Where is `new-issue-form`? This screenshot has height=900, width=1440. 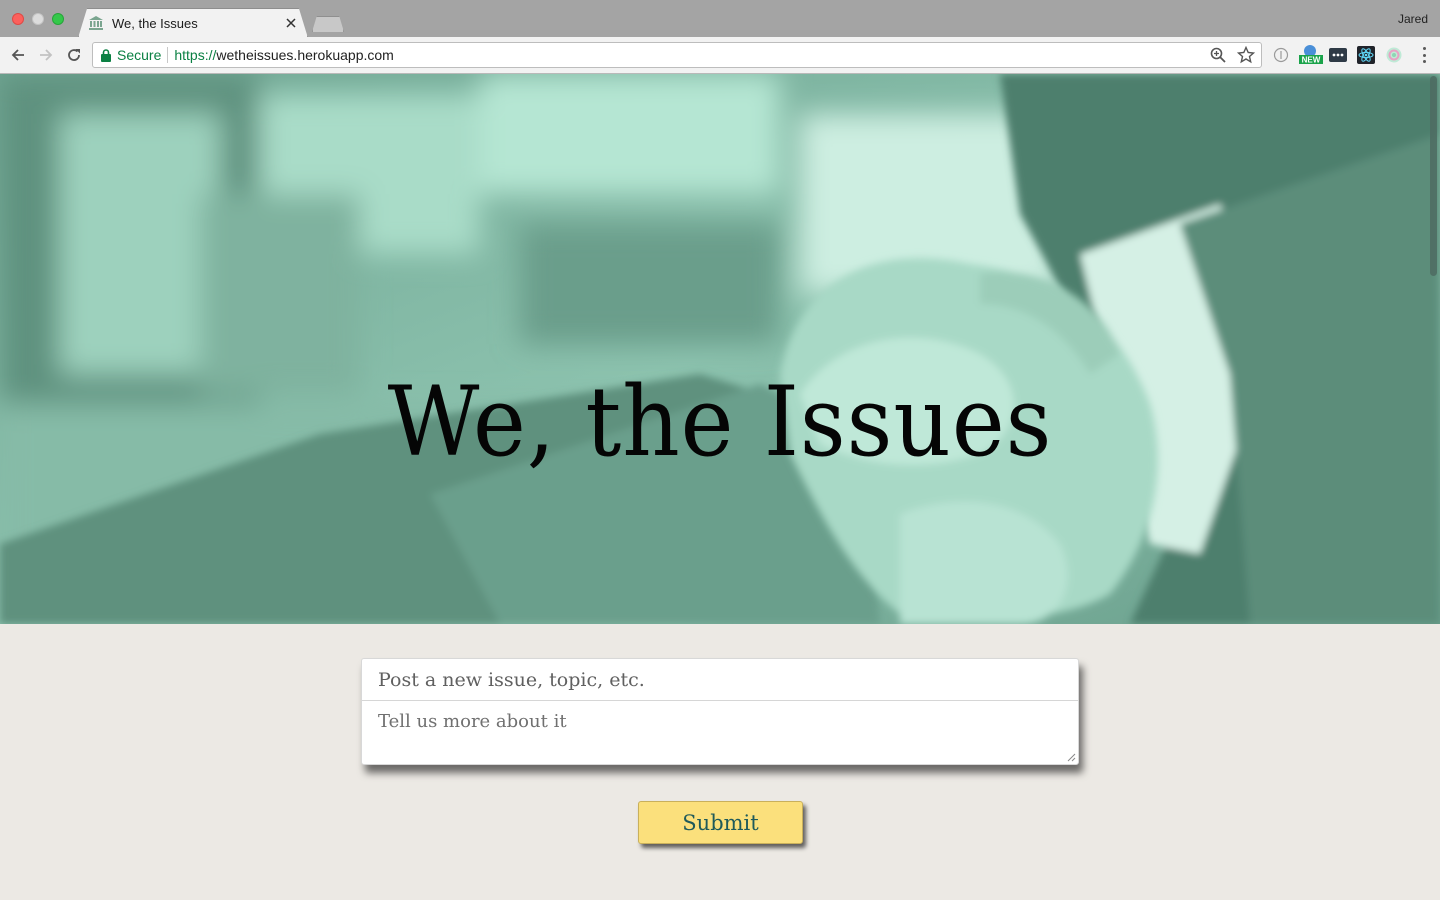 new-issue-form is located at coordinates (720, 711).